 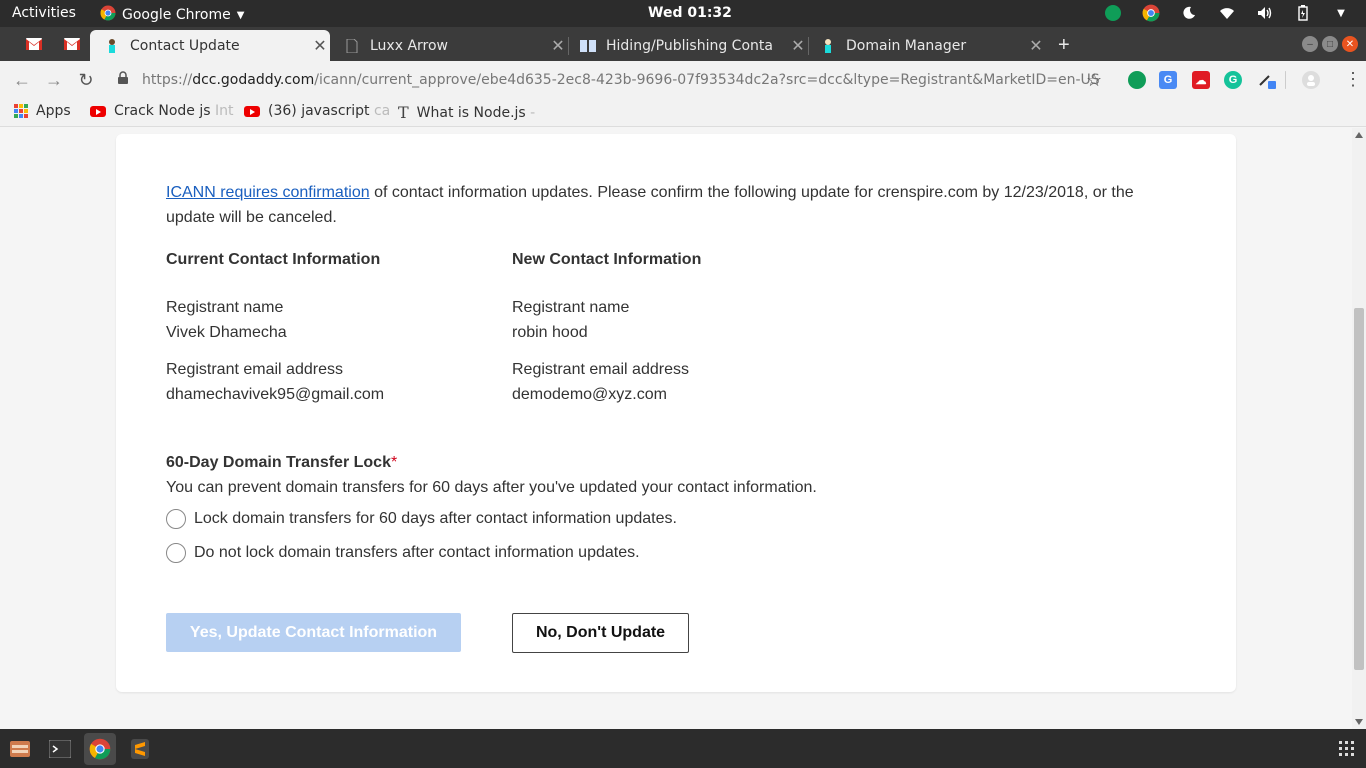 What do you see at coordinates (1168, 80) in the screenshot?
I see `translate-extension-icon: G` at bounding box center [1168, 80].